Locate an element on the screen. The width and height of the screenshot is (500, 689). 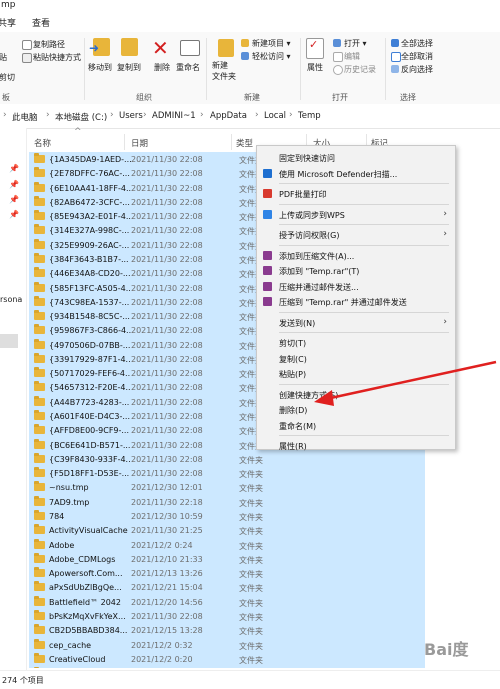
menu-item: 属性(R) is located at coordinates (356, 445).